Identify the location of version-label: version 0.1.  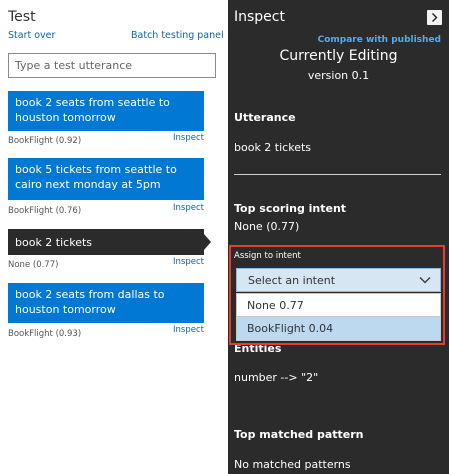
(338, 75).